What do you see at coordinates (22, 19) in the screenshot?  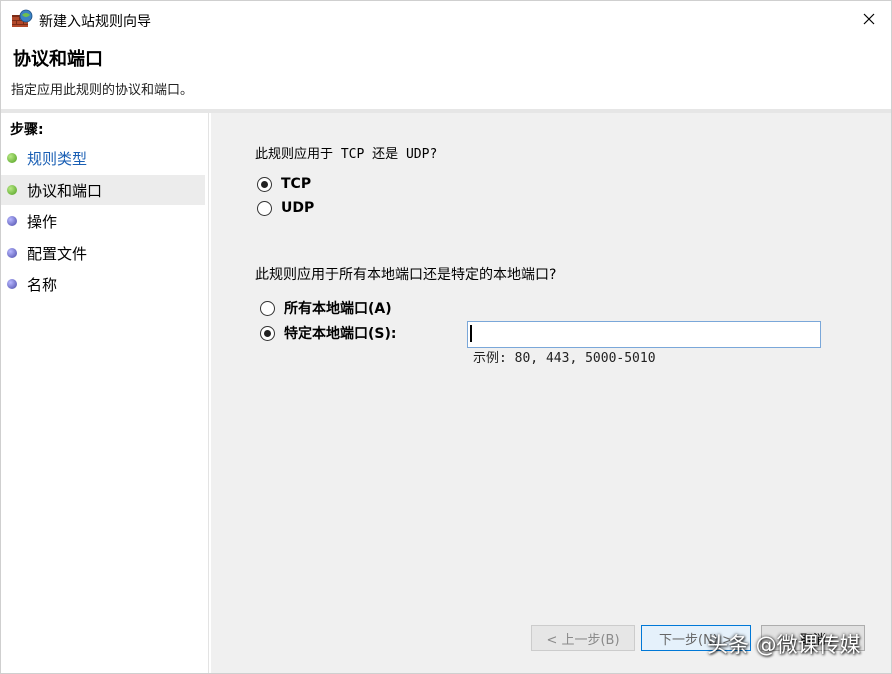 I see `firewall-icon` at bounding box center [22, 19].